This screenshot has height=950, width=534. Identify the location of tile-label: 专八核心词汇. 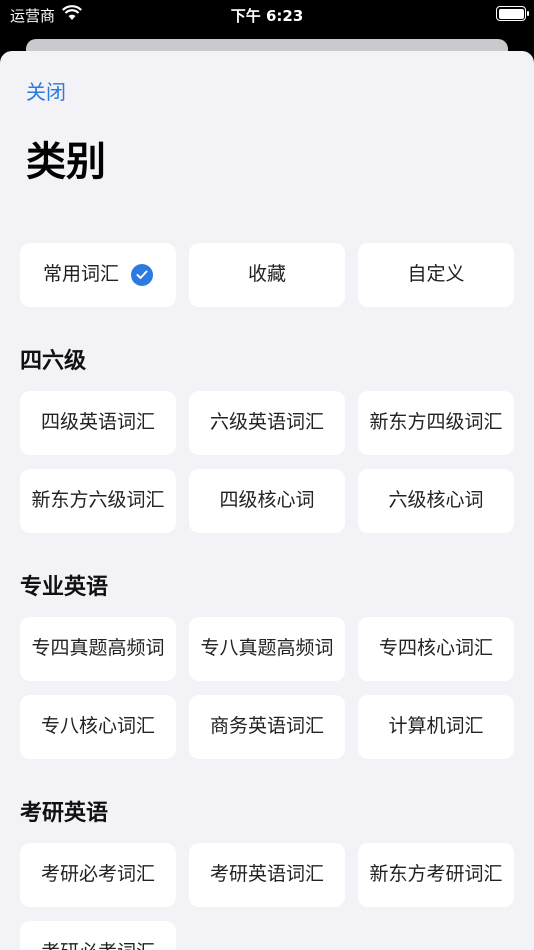
(97, 726).